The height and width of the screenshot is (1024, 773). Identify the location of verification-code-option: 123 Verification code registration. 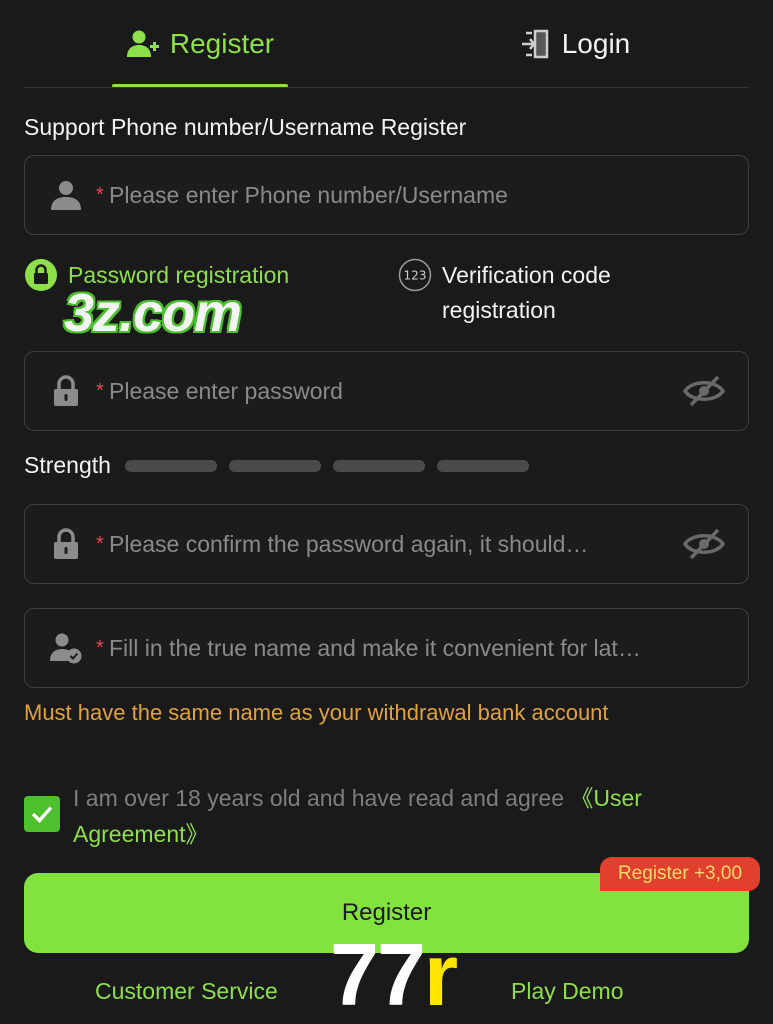
(504, 293).